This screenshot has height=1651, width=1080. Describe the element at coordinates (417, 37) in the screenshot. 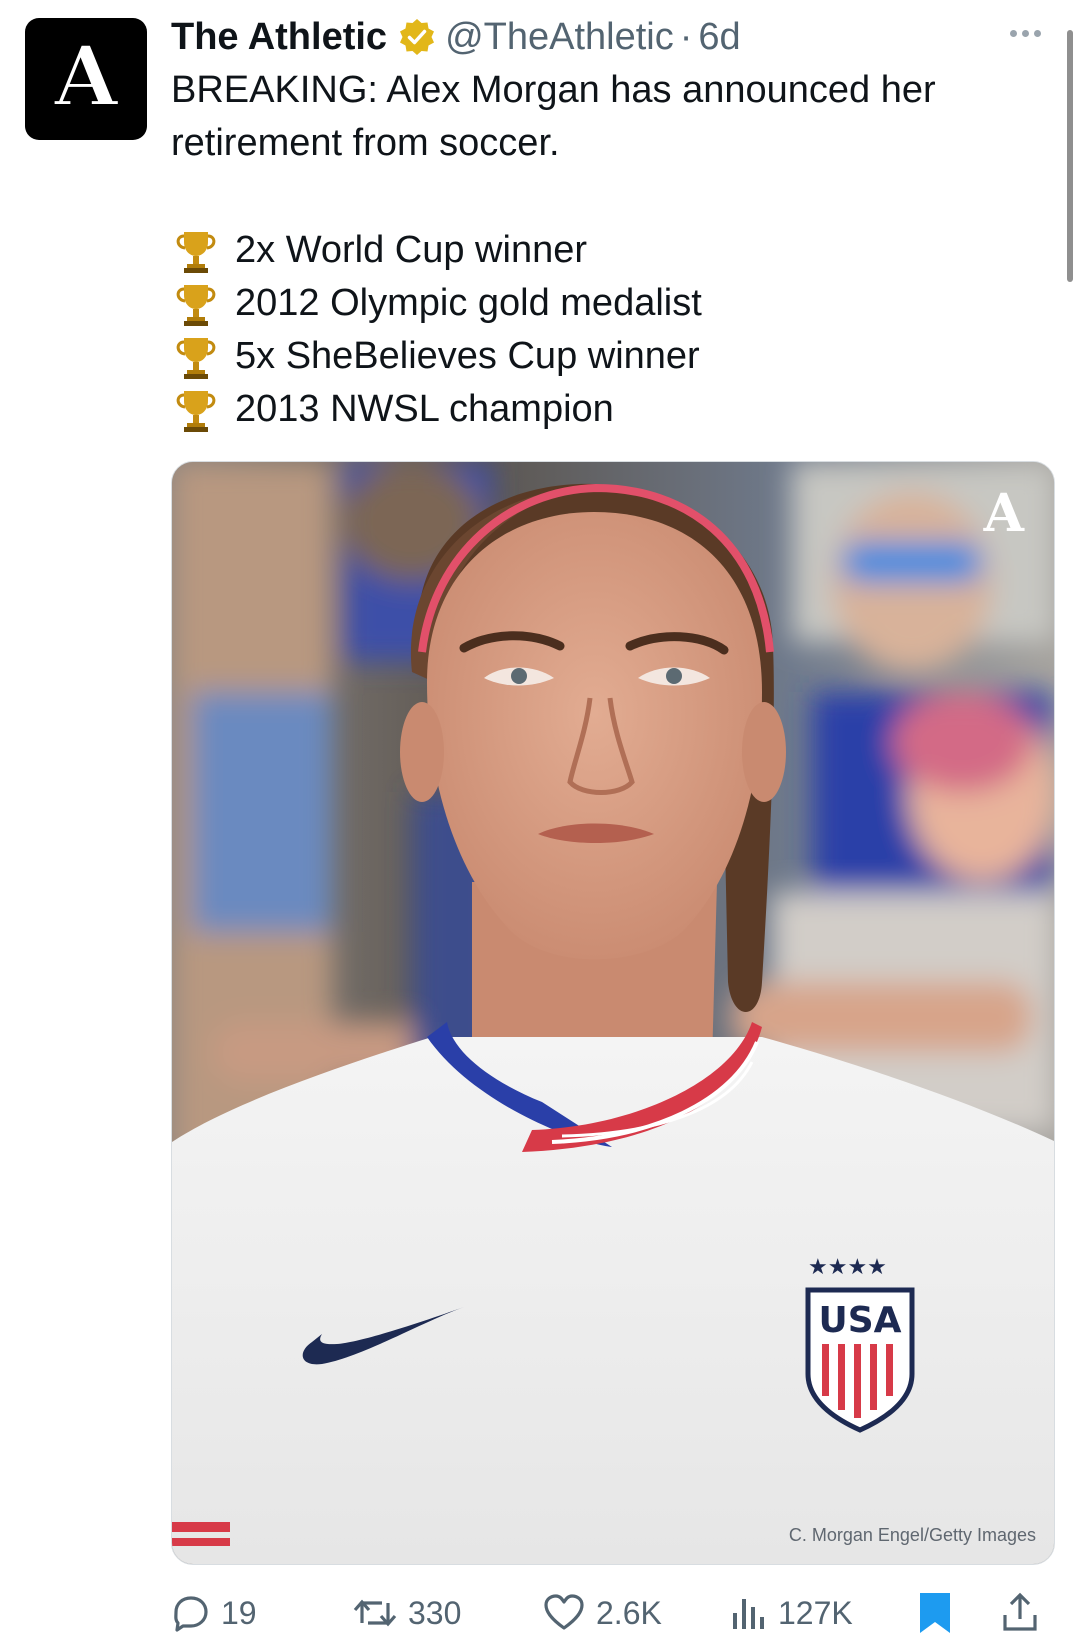

I see `verified-badge-icon` at that location.